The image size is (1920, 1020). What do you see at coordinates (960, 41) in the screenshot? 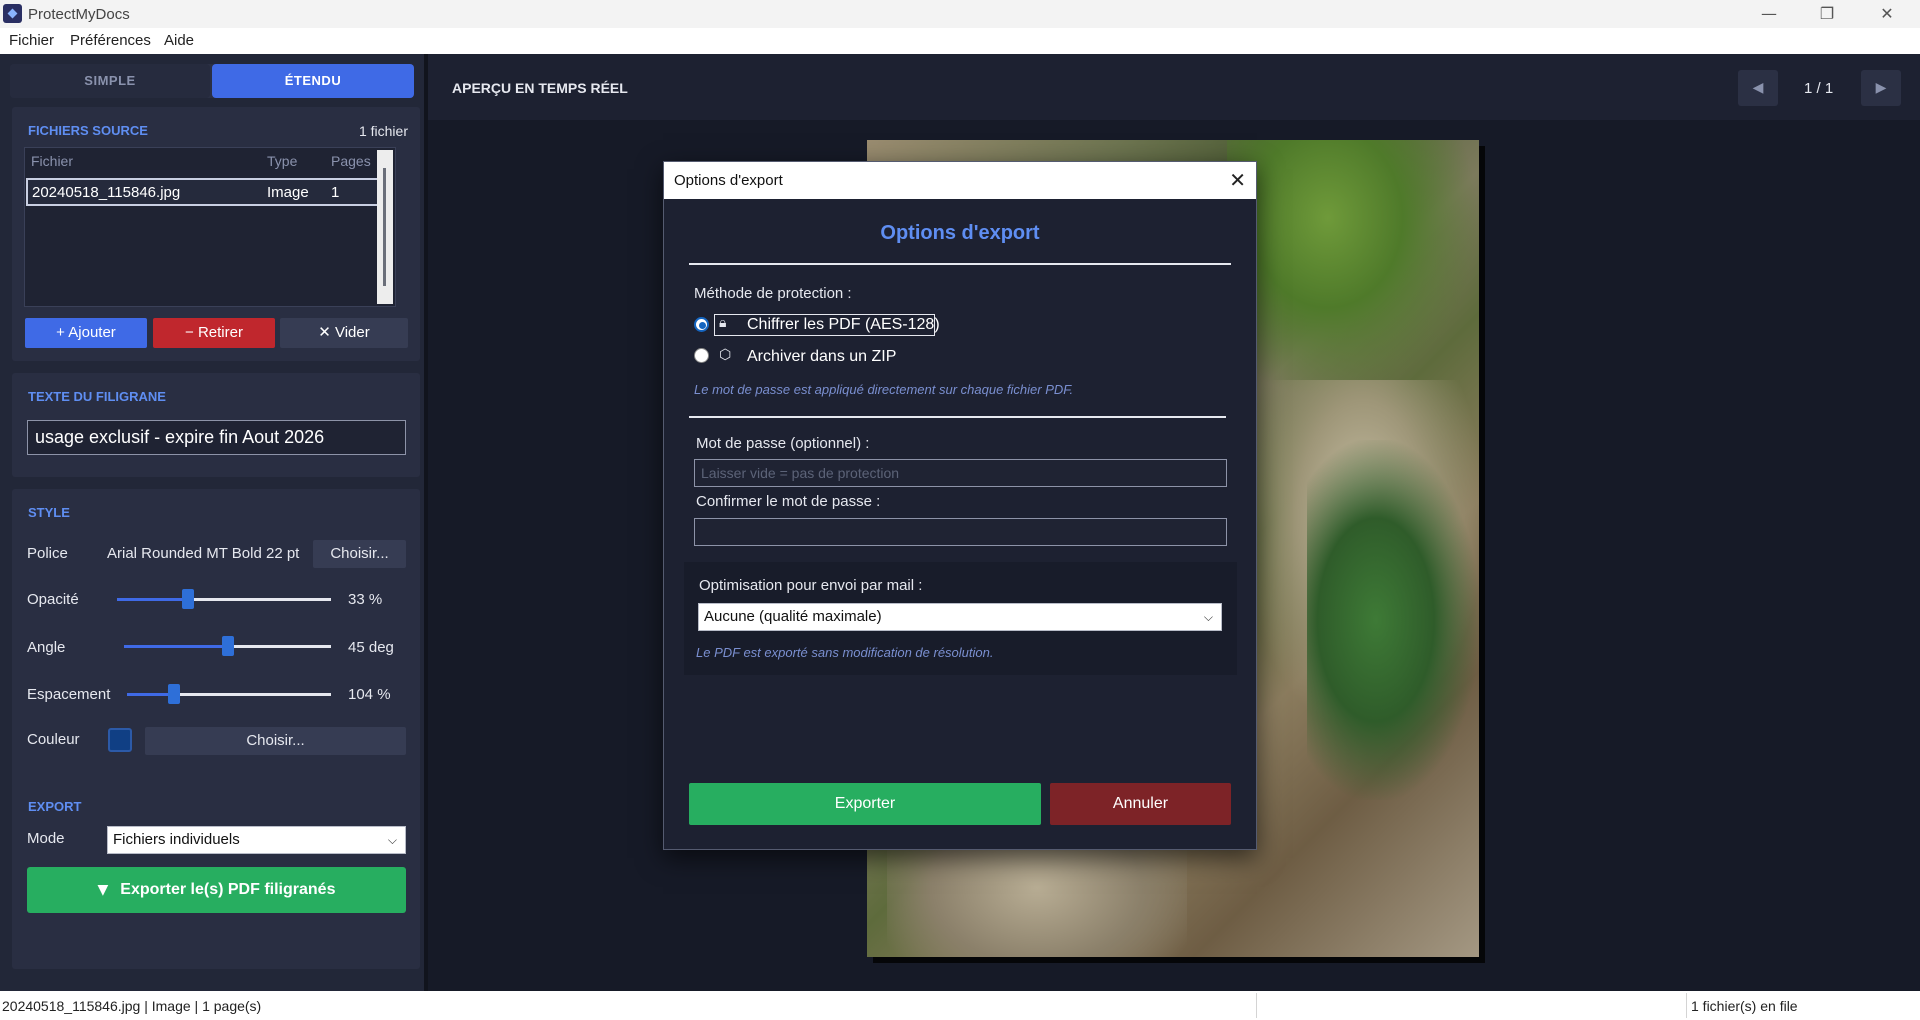
I see `menu-bar: Fichier Préférences Aide` at bounding box center [960, 41].